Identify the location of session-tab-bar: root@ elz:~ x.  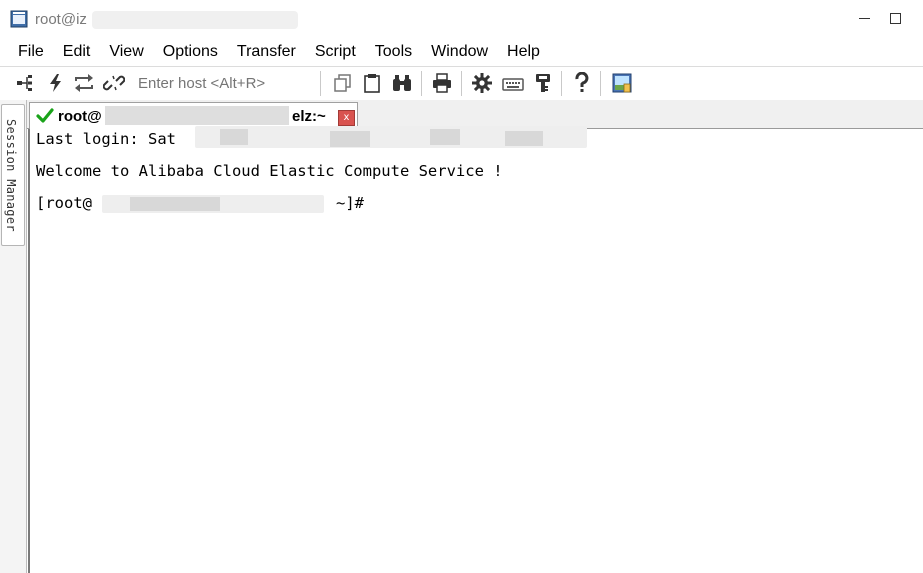
(475, 114).